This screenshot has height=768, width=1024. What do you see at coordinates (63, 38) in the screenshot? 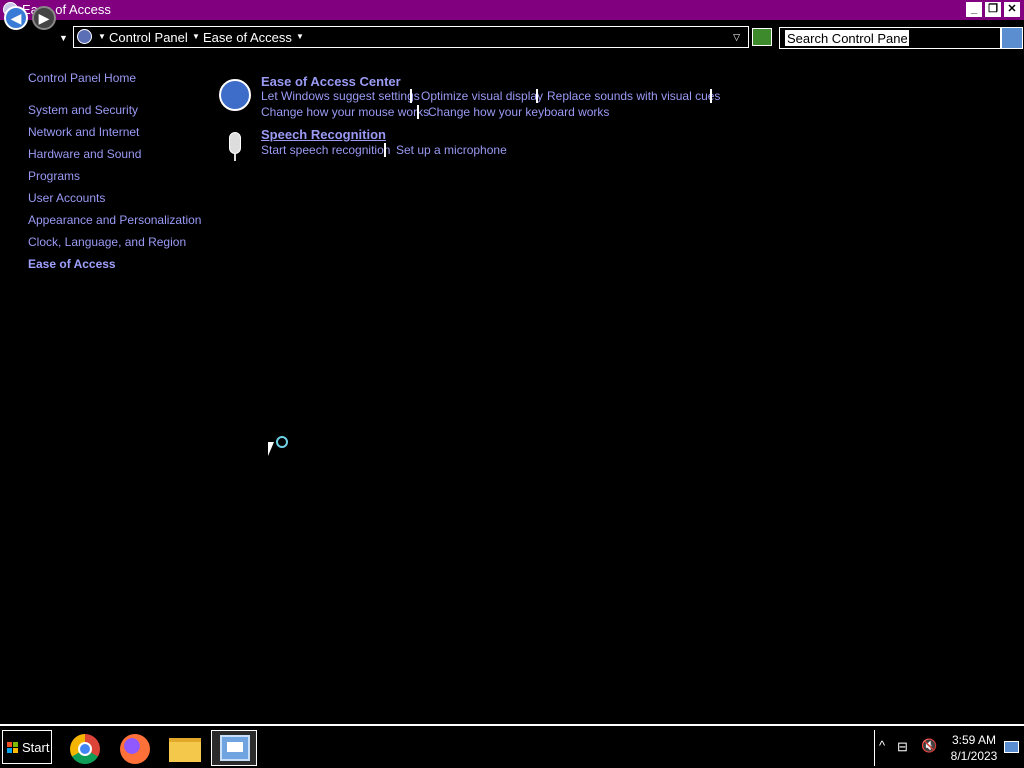
I see `recent-pages-dropdown: ▼` at bounding box center [63, 38].